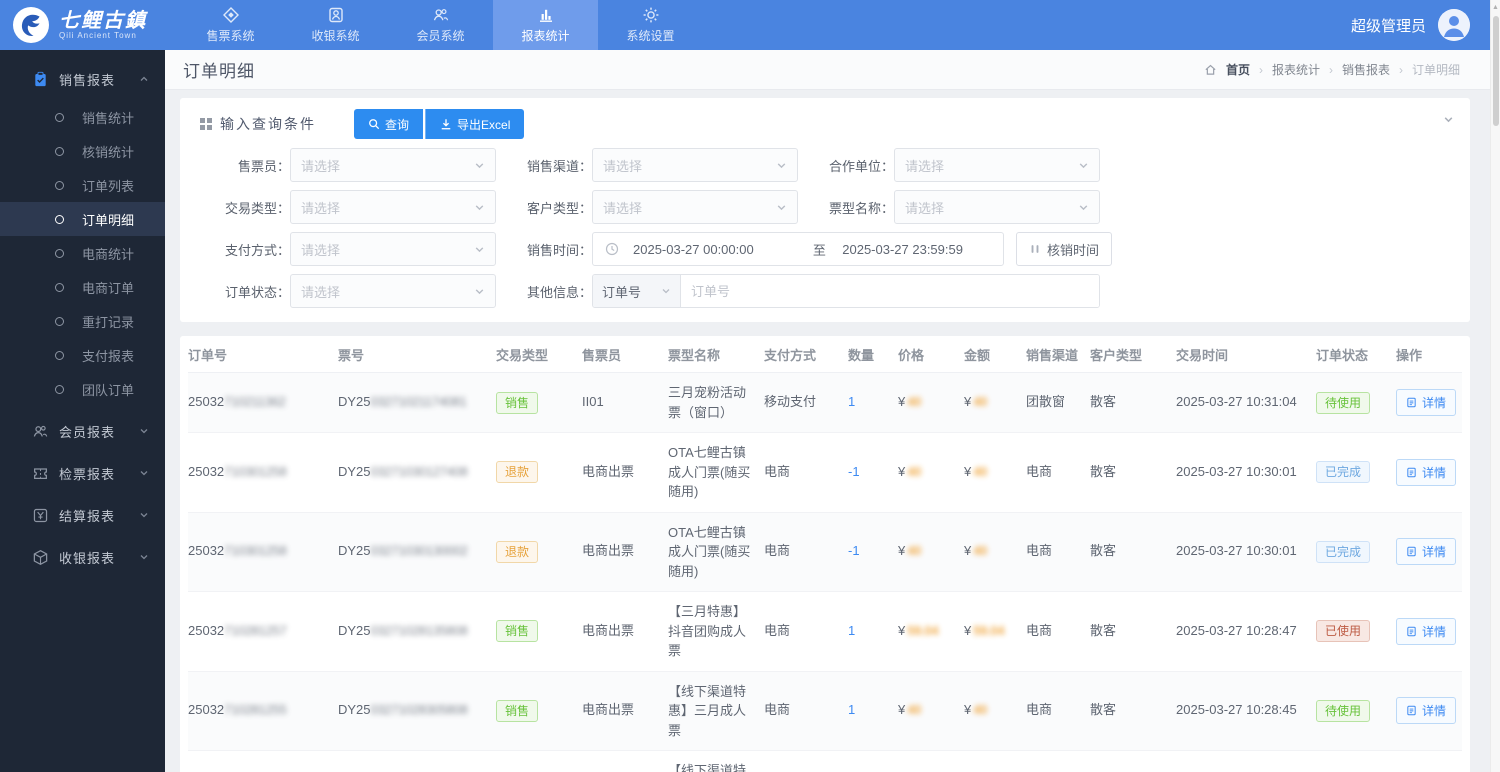 The height and width of the screenshot is (772, 1500). Describe the element at coordinates (336, 15) in the screenshot. I see `cashier-icon` at that location.